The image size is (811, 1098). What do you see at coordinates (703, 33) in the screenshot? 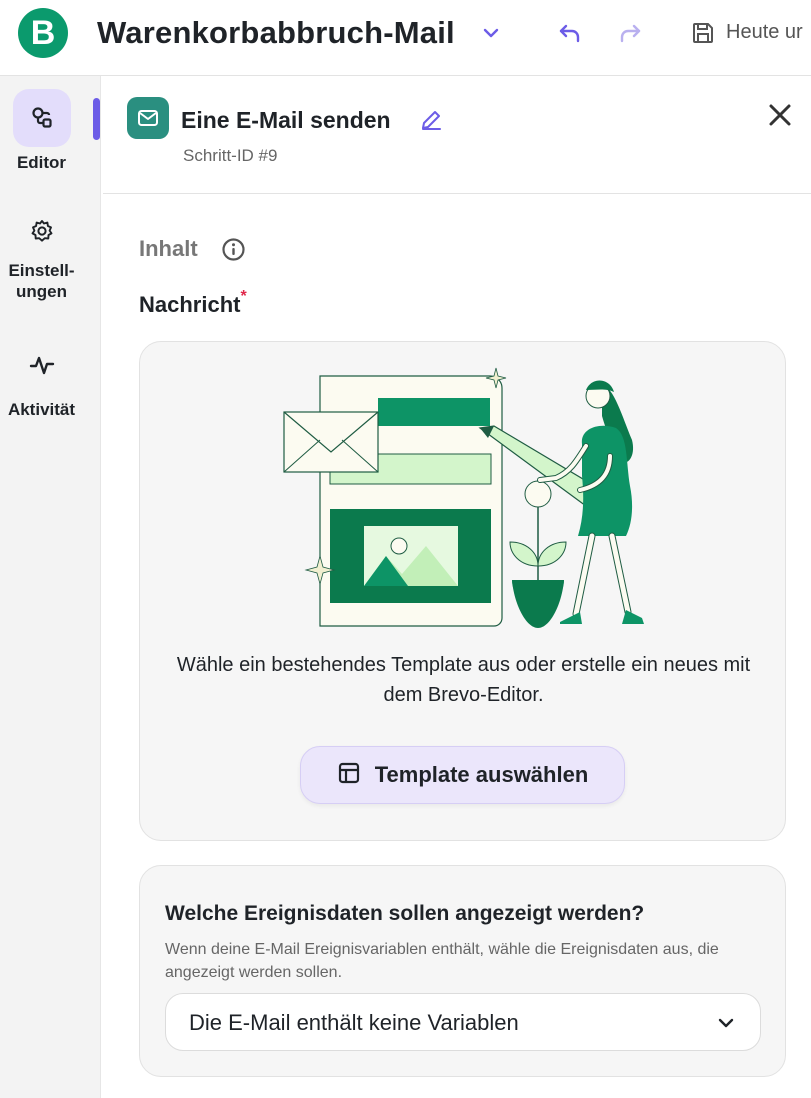
I see `save-icon` at bounding box center [703, 33].